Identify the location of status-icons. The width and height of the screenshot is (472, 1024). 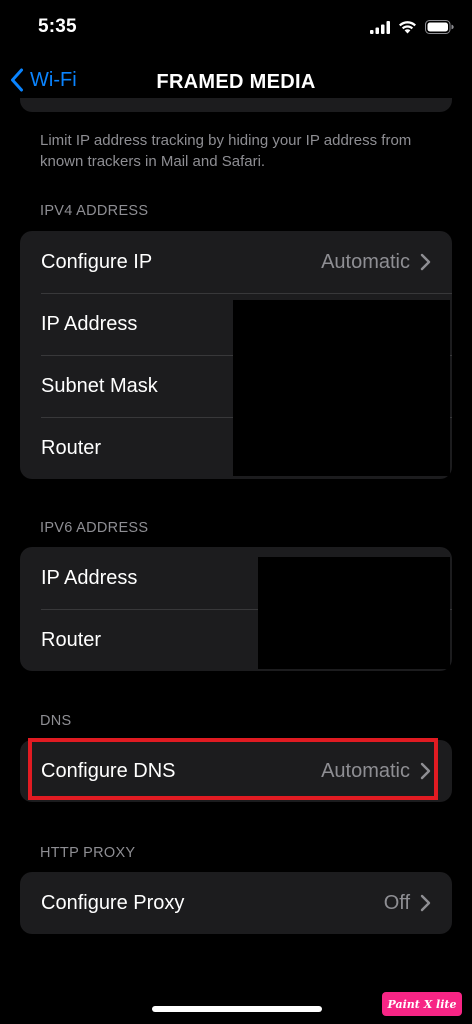
(412, 27).